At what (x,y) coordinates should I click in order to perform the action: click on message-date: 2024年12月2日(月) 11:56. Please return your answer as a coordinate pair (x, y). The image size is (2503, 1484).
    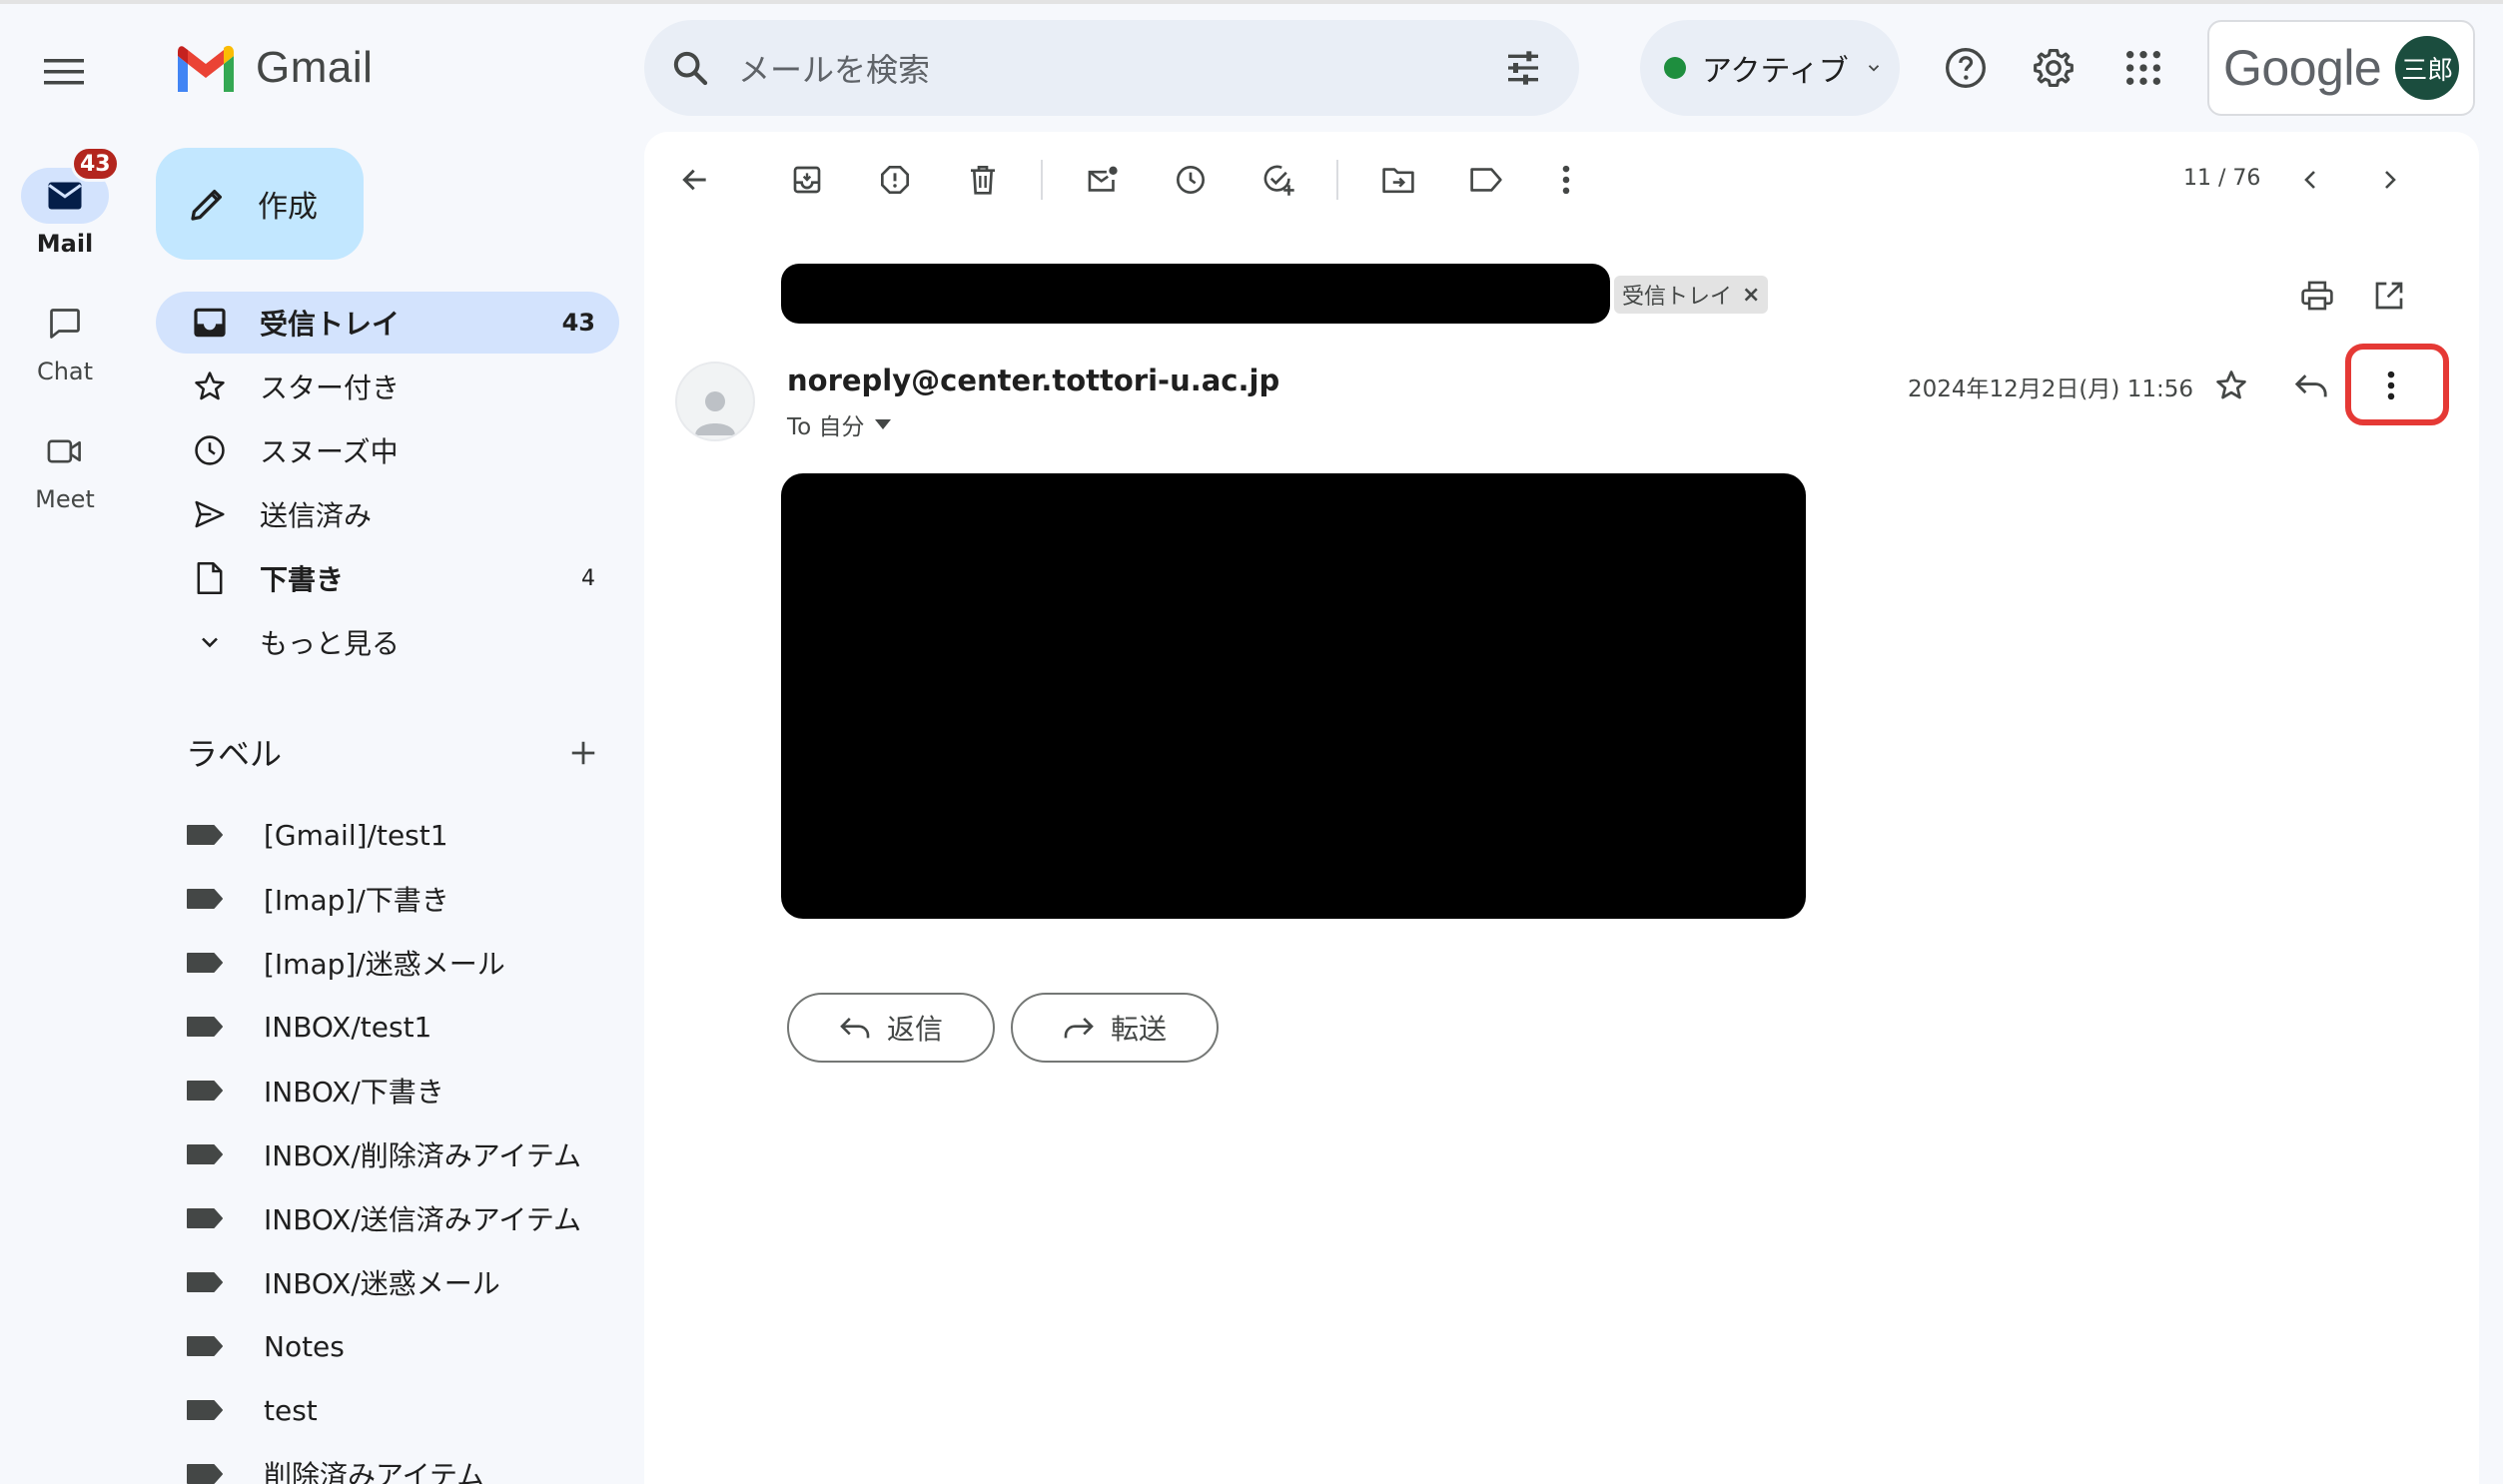
    Looking at the image, I should click on (2050, 389).